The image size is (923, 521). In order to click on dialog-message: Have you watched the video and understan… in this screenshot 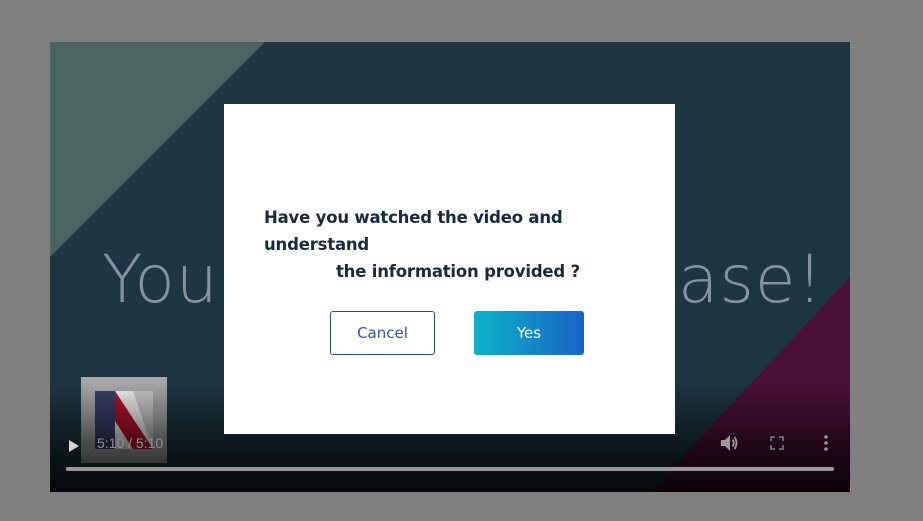, I will do `click(422, 244)`.